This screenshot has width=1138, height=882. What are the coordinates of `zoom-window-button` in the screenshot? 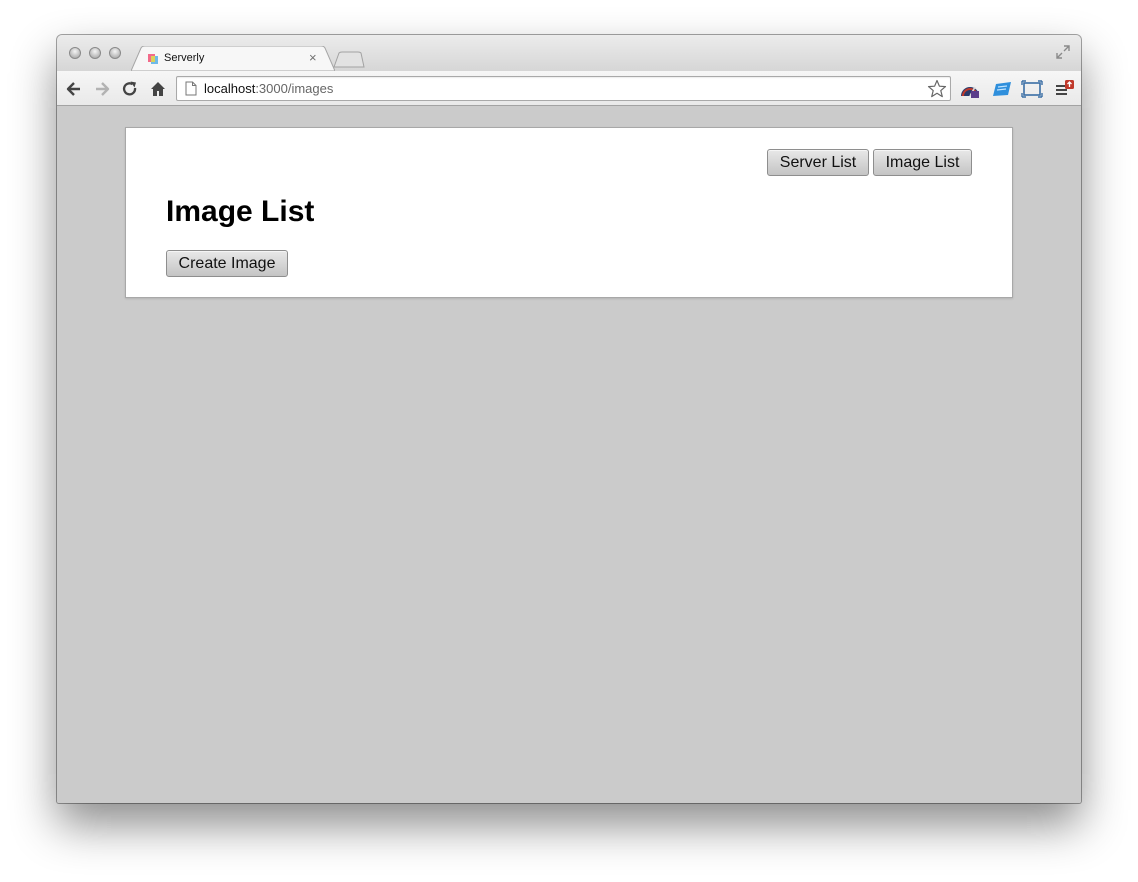 It's located at (115, 53).